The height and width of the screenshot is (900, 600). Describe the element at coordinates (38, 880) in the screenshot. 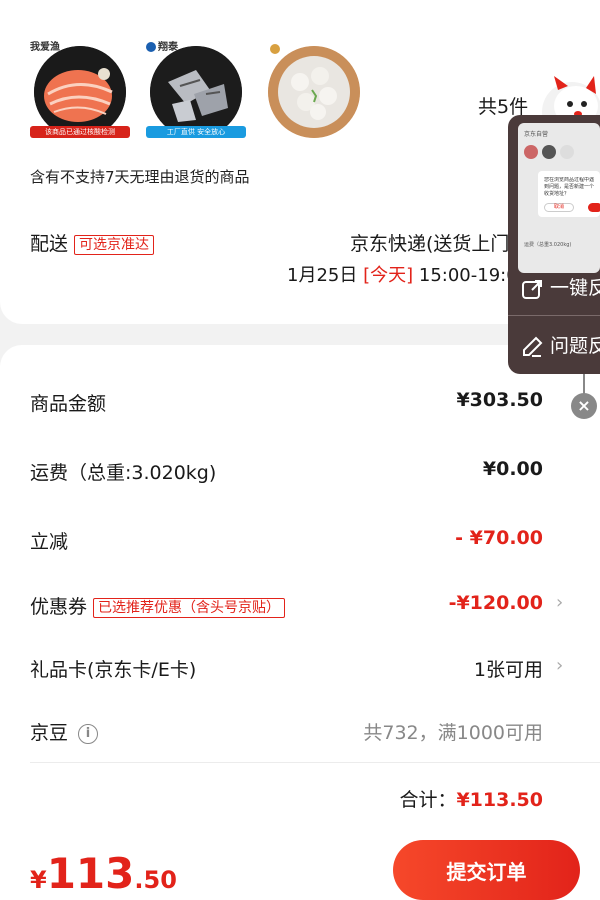

I see `price-currency: ¥` at that location.